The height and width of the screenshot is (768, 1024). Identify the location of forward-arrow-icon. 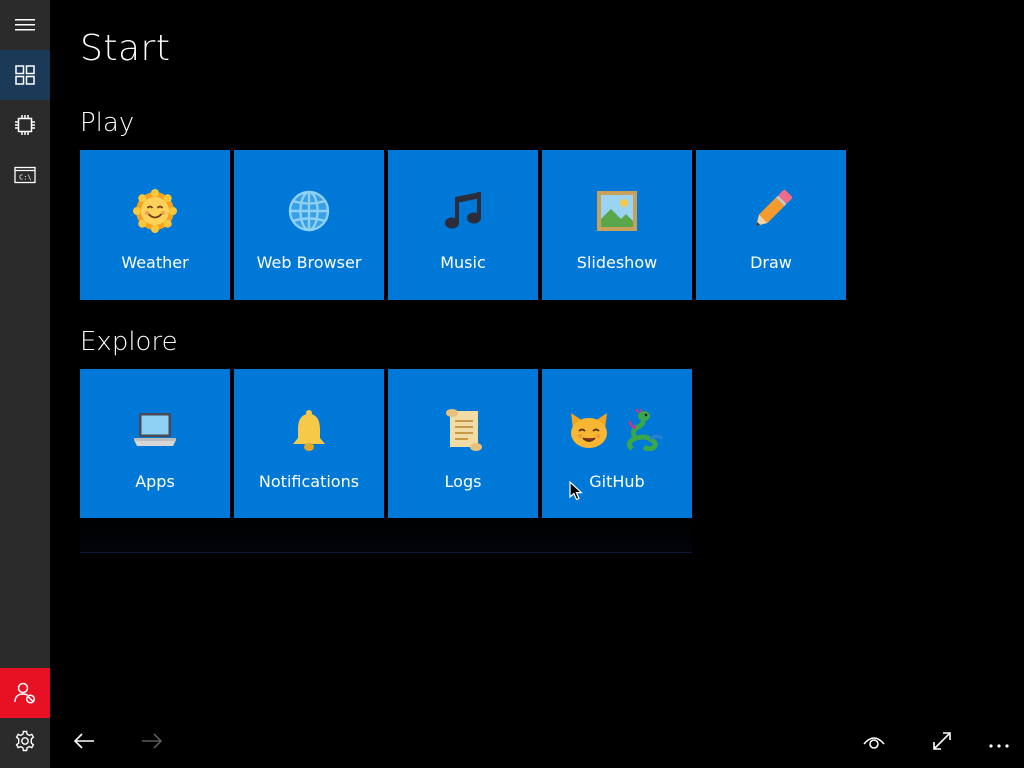
(152, 743).